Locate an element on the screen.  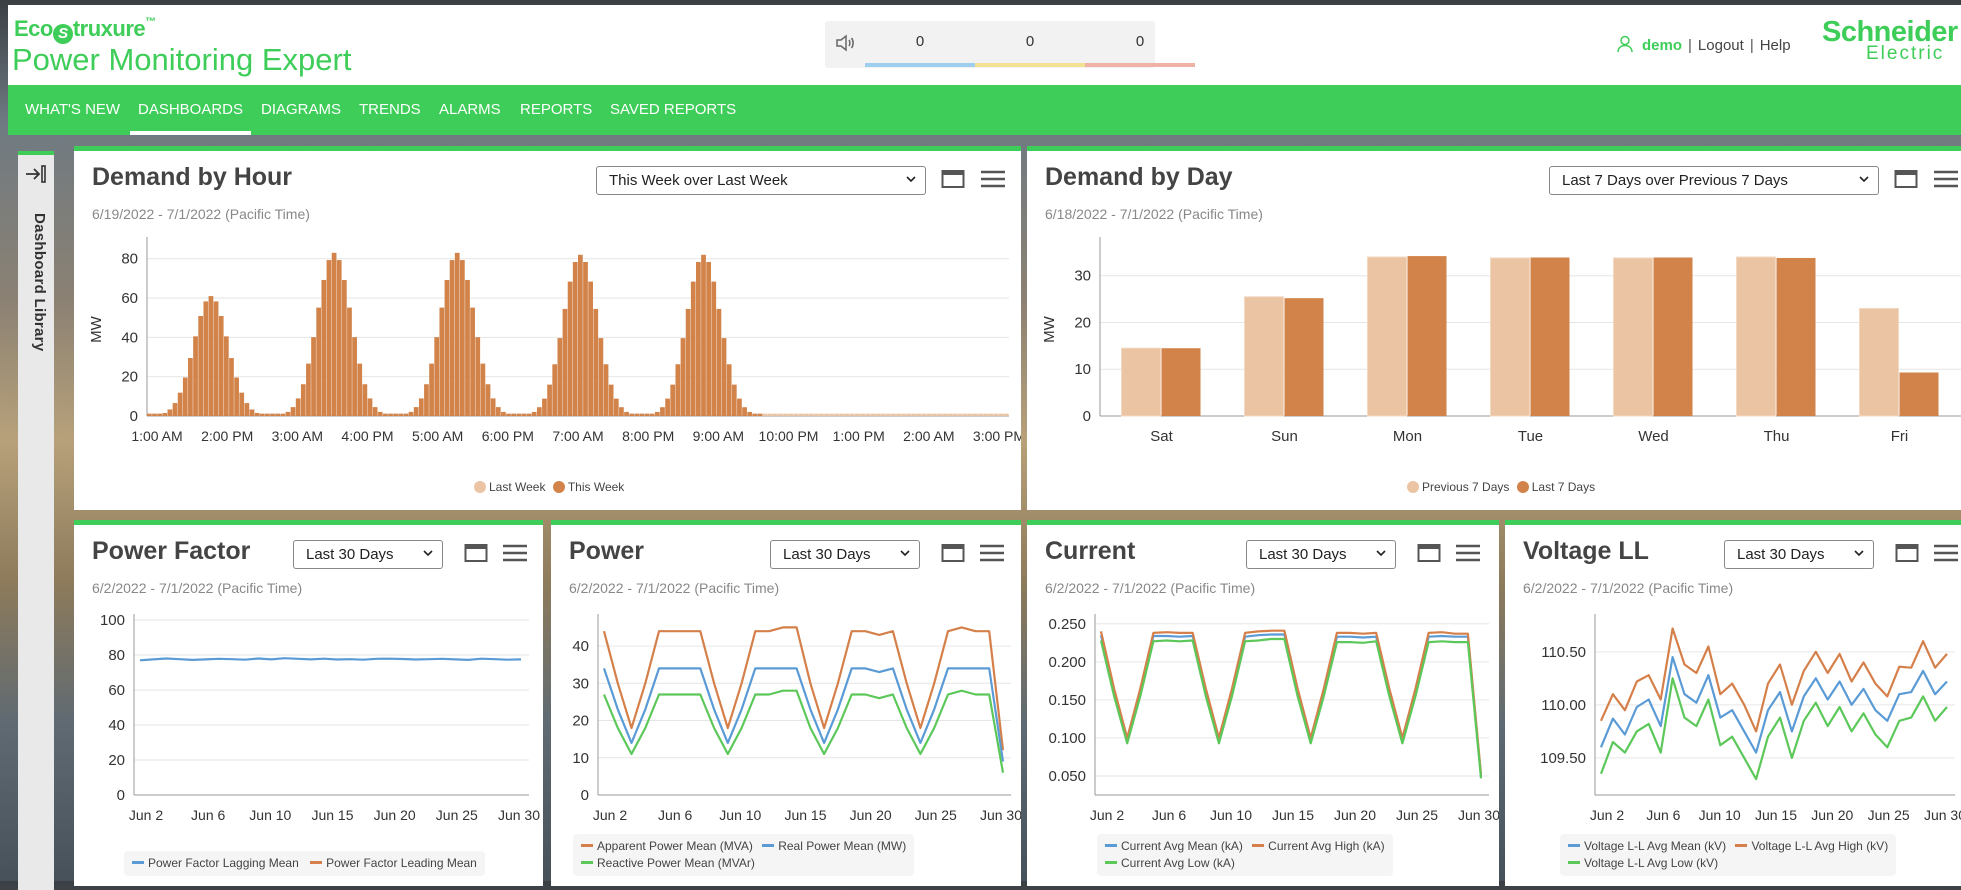
legend-apparent-power: Apparent Power Mean (MVA) is located at coordinates (675, 846).